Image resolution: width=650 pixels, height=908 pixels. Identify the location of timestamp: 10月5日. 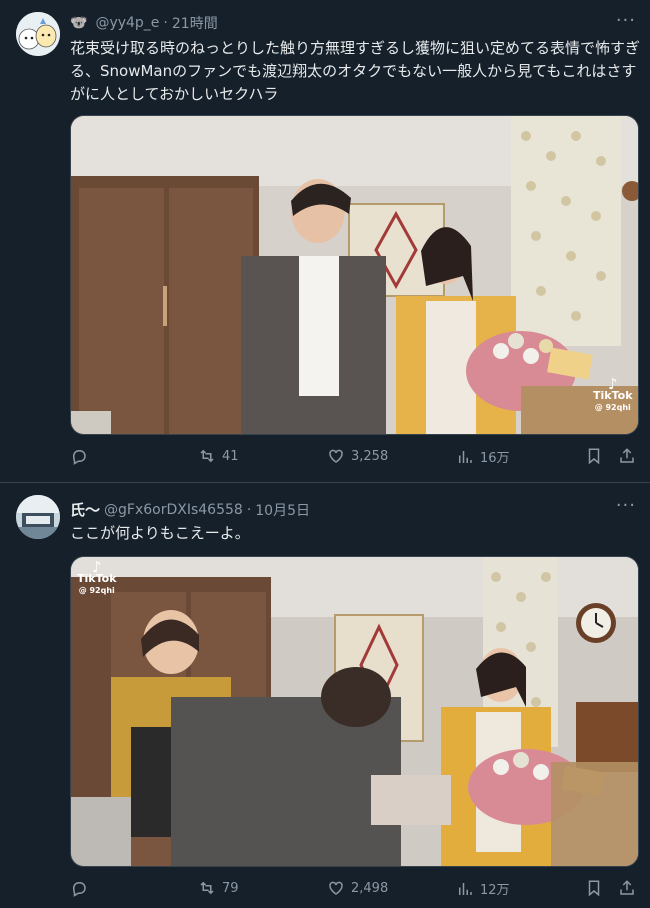
(282, 510).